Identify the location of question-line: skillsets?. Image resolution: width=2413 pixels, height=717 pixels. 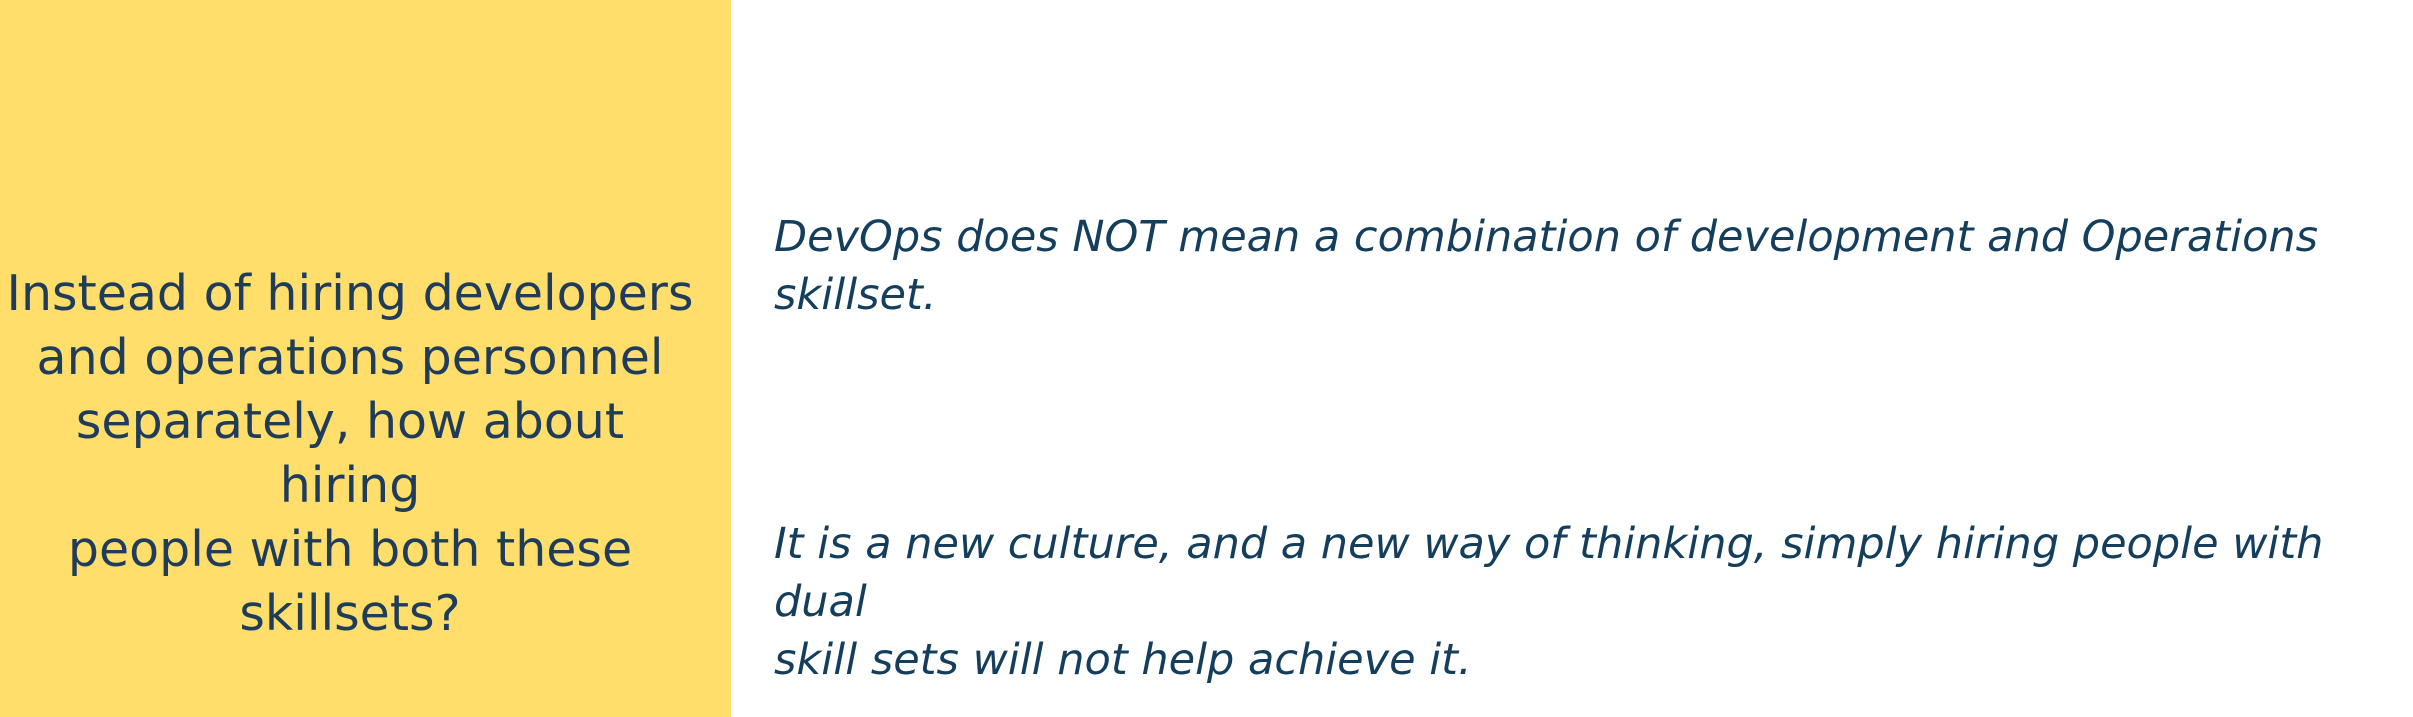
(350, 613).